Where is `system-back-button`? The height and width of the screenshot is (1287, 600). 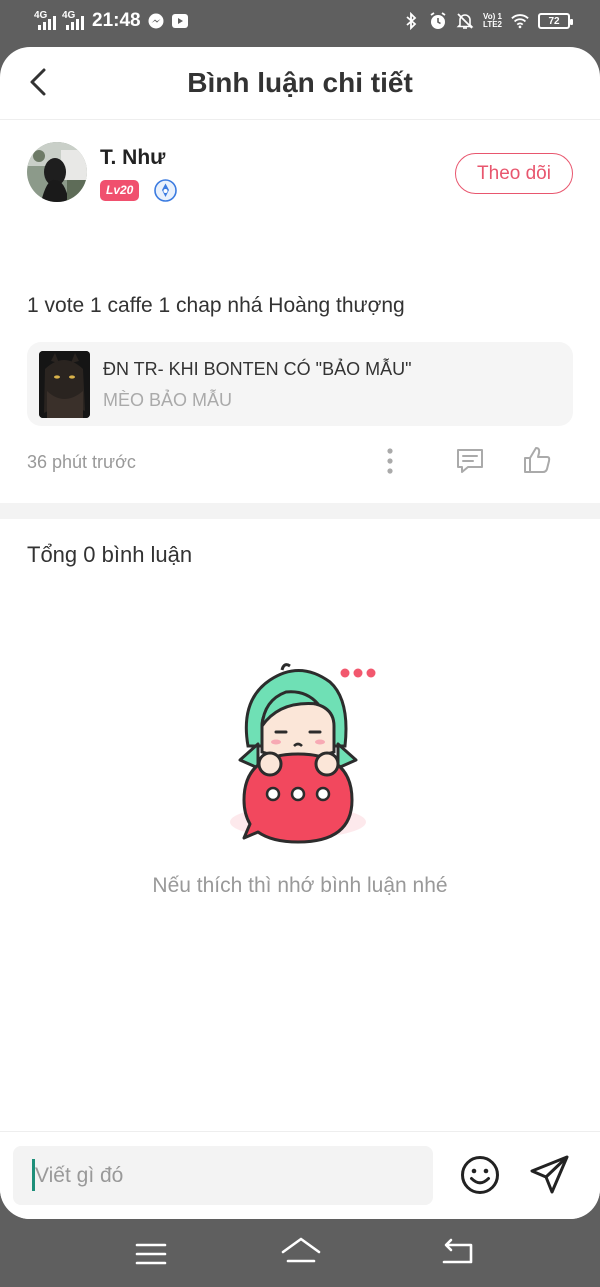
system-back-button is located at coordinates (457, 1253).